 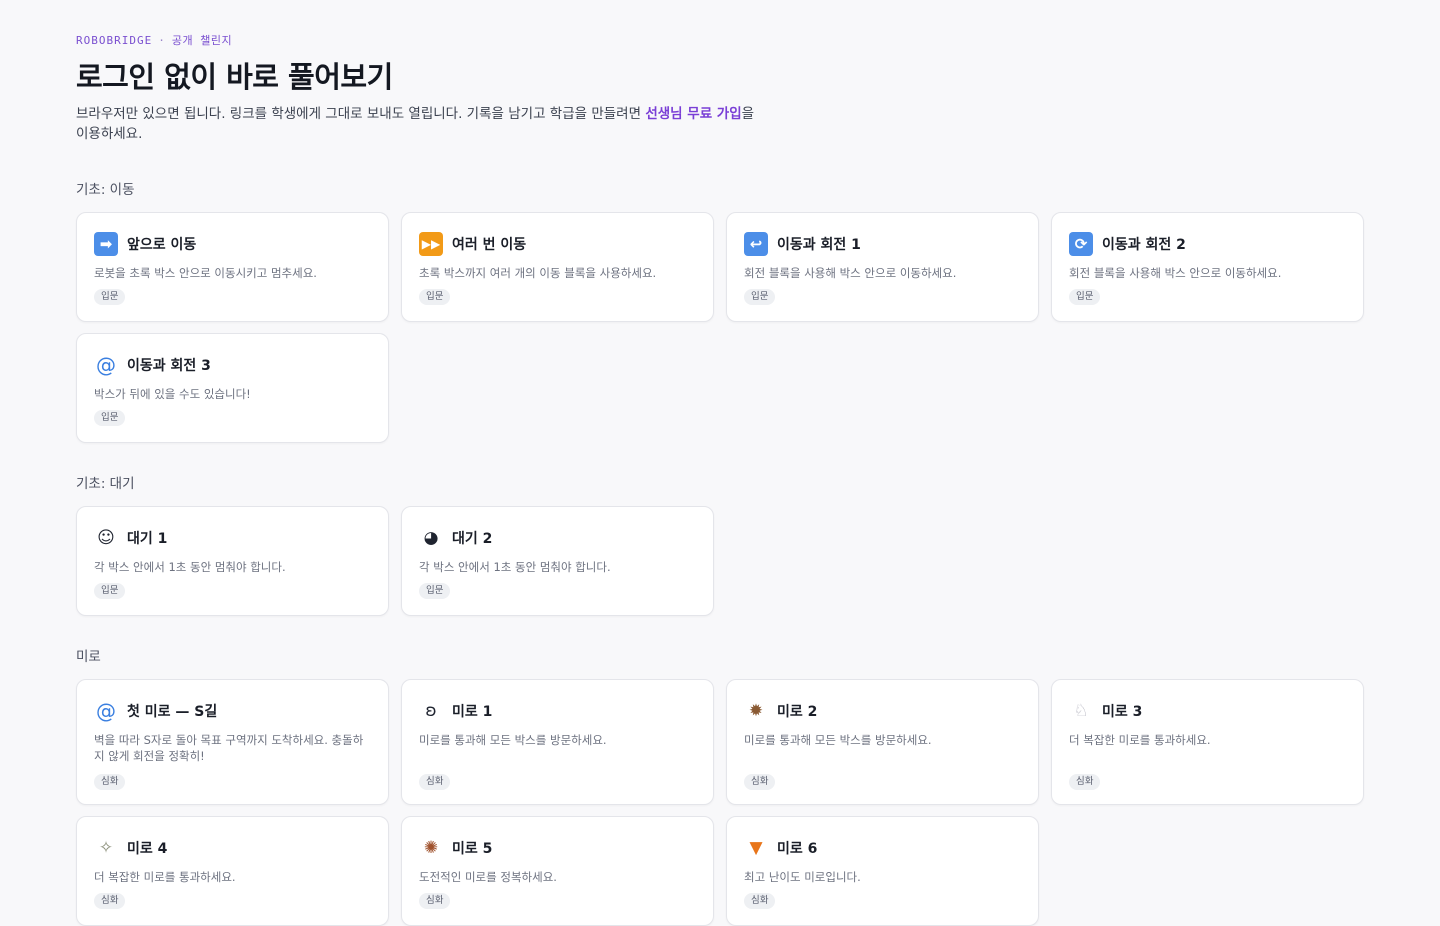 I want to click on card-title: 대기 1, so click(x=147, y=539).